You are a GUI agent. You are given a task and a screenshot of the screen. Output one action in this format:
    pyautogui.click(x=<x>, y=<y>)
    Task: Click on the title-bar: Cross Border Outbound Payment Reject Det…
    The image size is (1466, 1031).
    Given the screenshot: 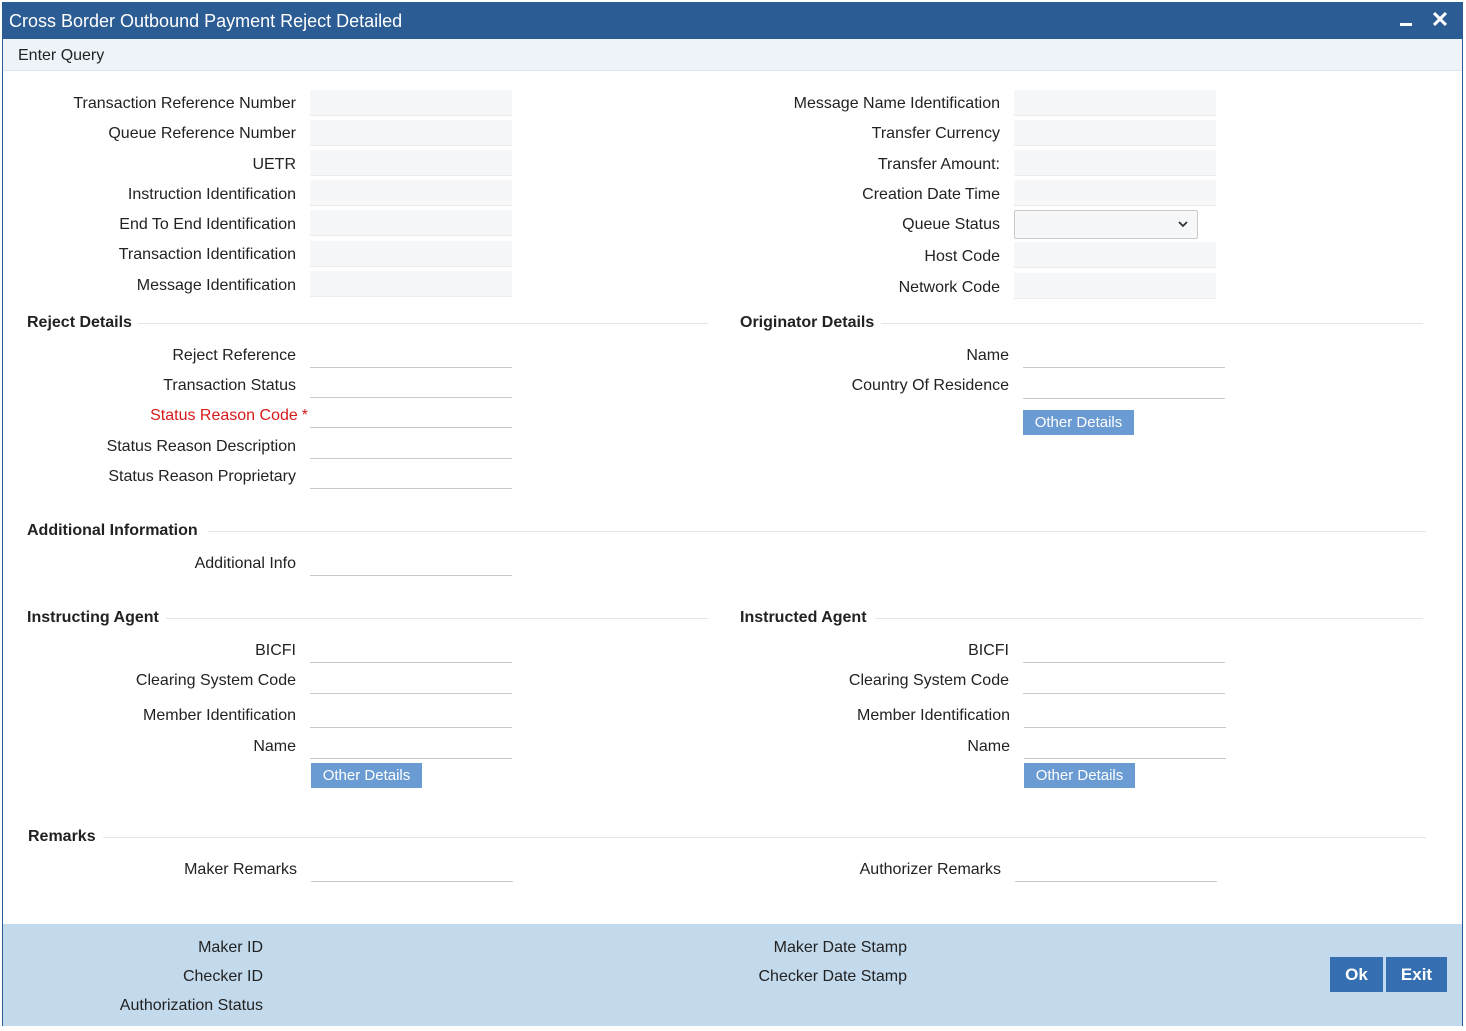 What is the action you would take?
    pyautogui.click(x=732, y=21)
    